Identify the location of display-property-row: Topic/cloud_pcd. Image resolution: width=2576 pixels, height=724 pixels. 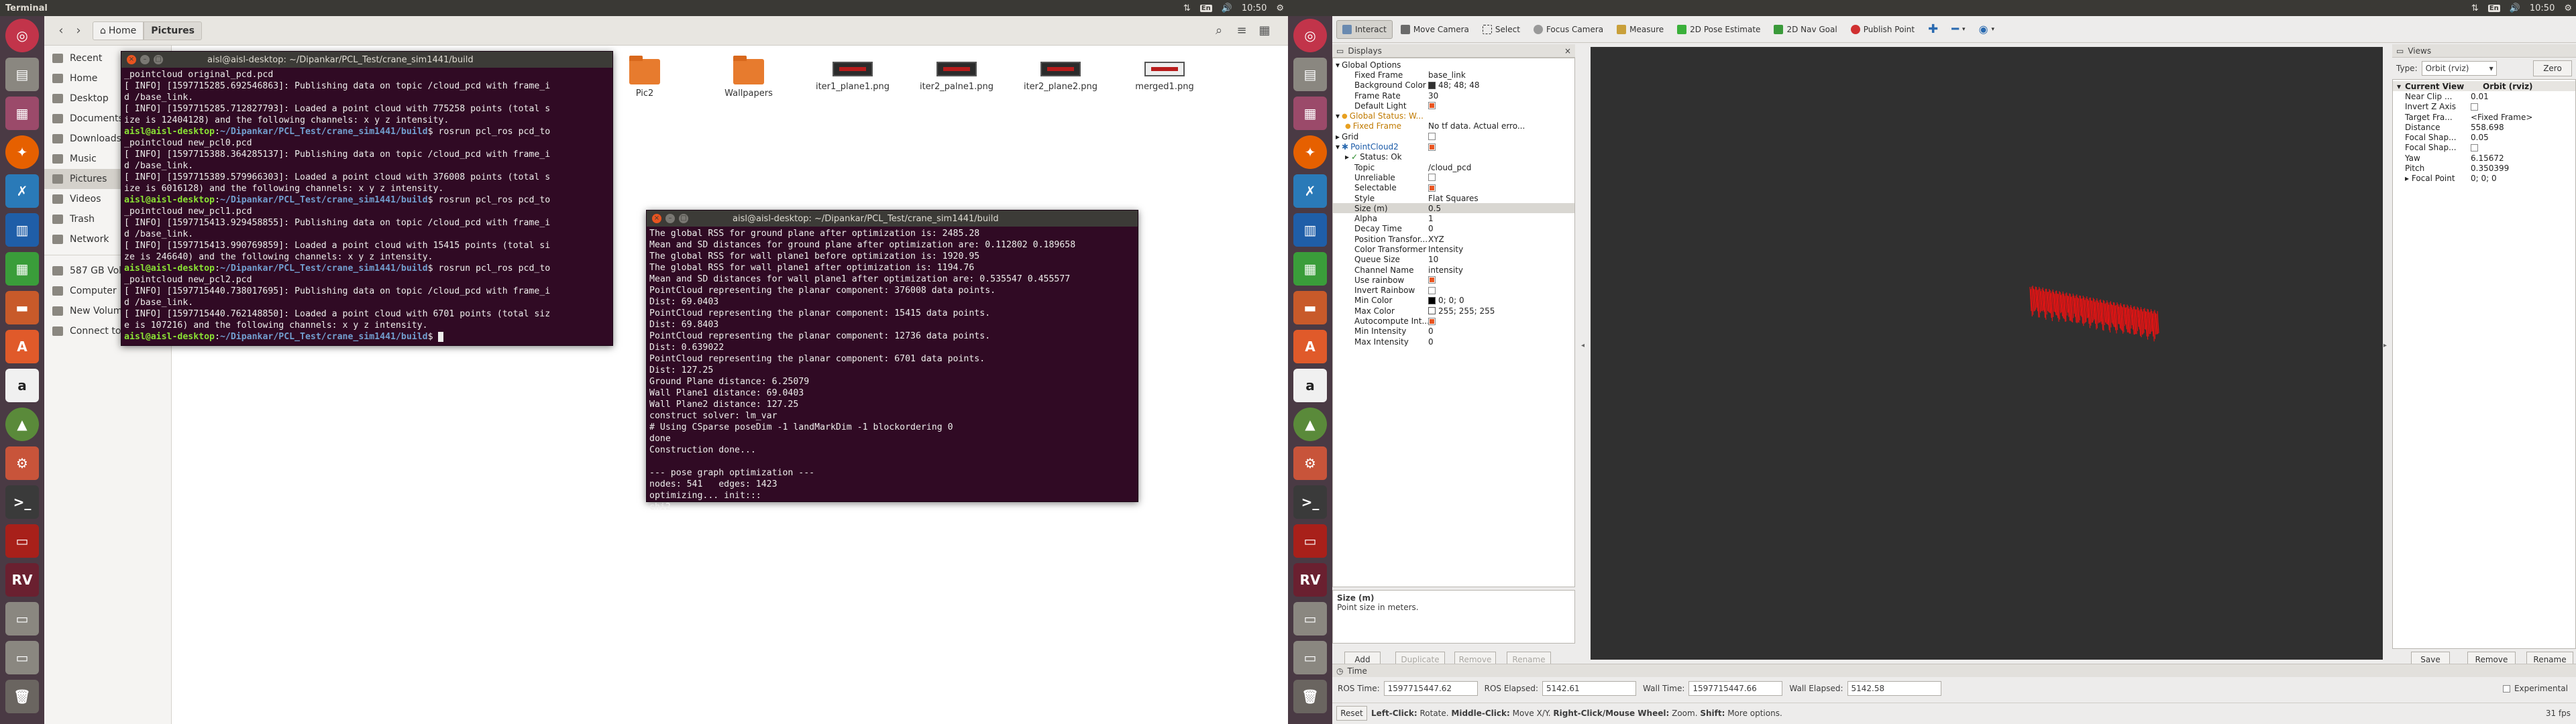
(1453, 167).